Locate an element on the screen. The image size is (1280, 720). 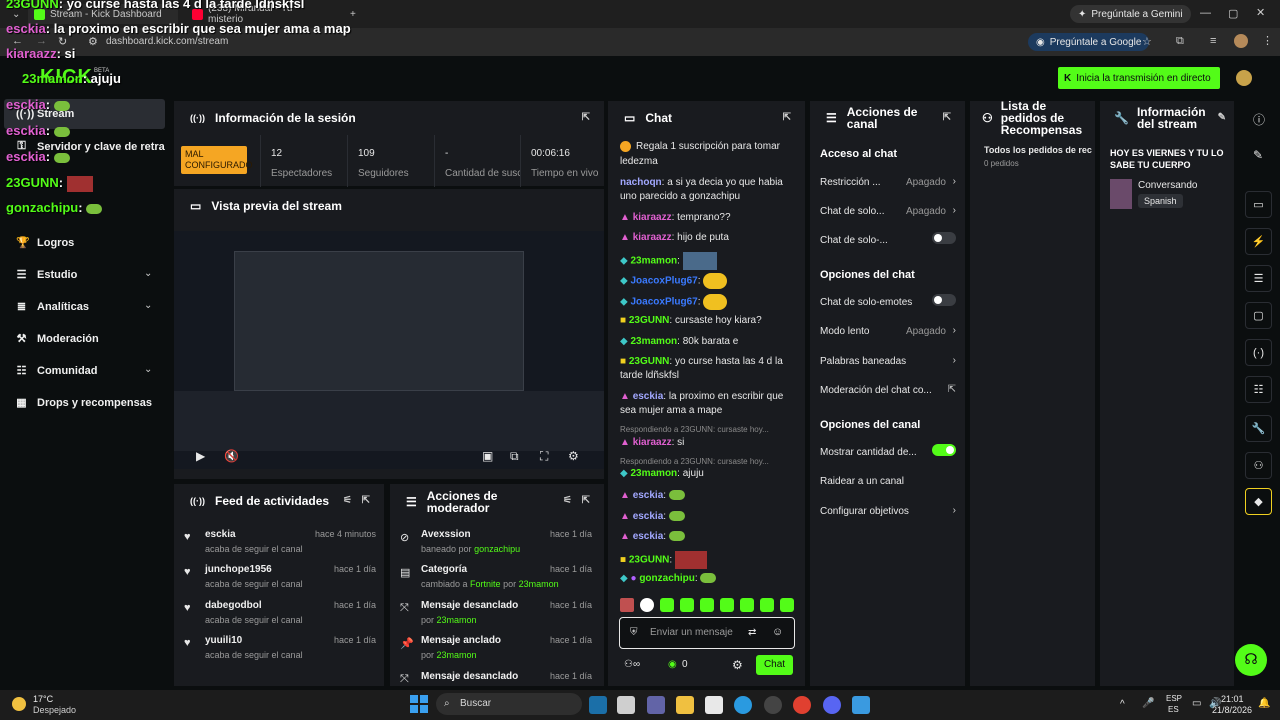
rail-mod-icon: ☷ is located at coordinates (1258, 389).